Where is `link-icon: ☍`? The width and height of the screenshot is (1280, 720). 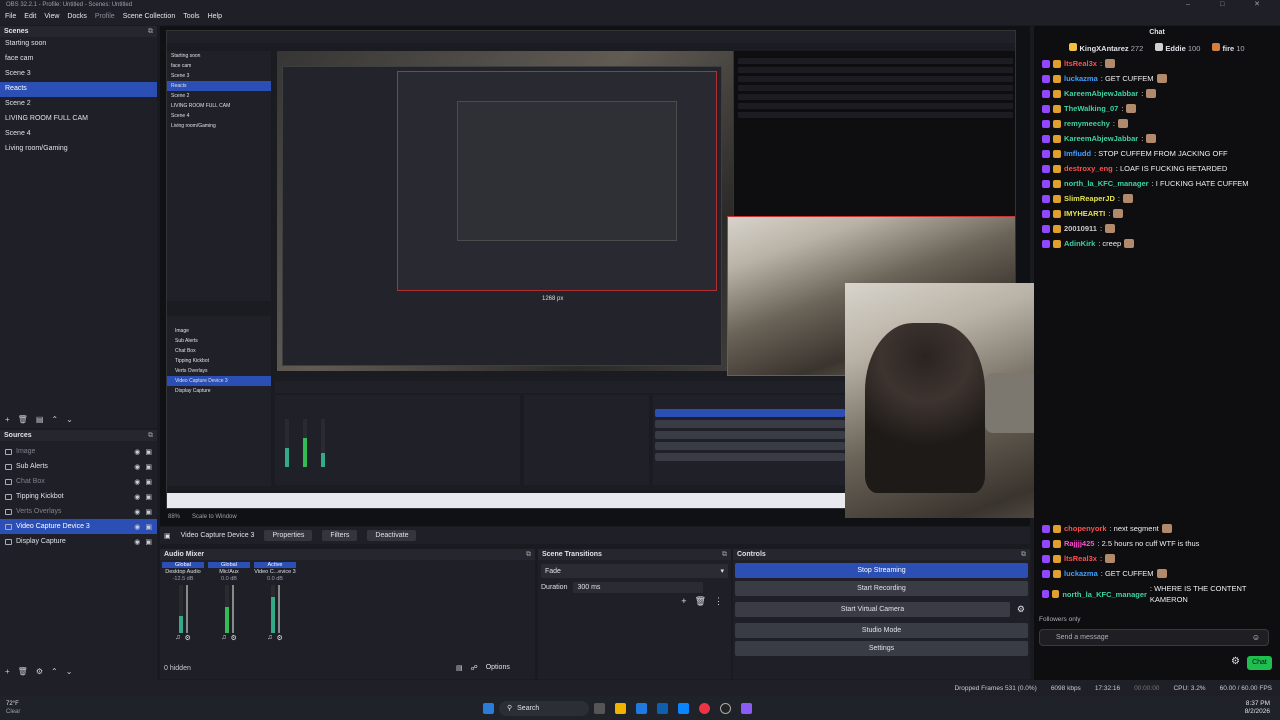 link-icon: ☍ is located at coordinates (474, 668).